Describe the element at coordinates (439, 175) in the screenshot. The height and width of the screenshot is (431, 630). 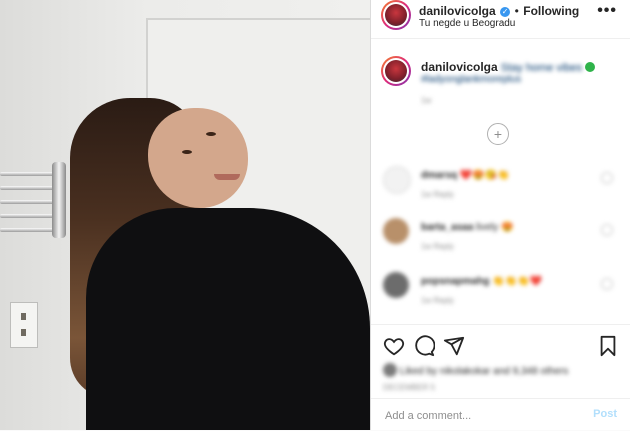
I see `comment-username: dmarsq` at that location.